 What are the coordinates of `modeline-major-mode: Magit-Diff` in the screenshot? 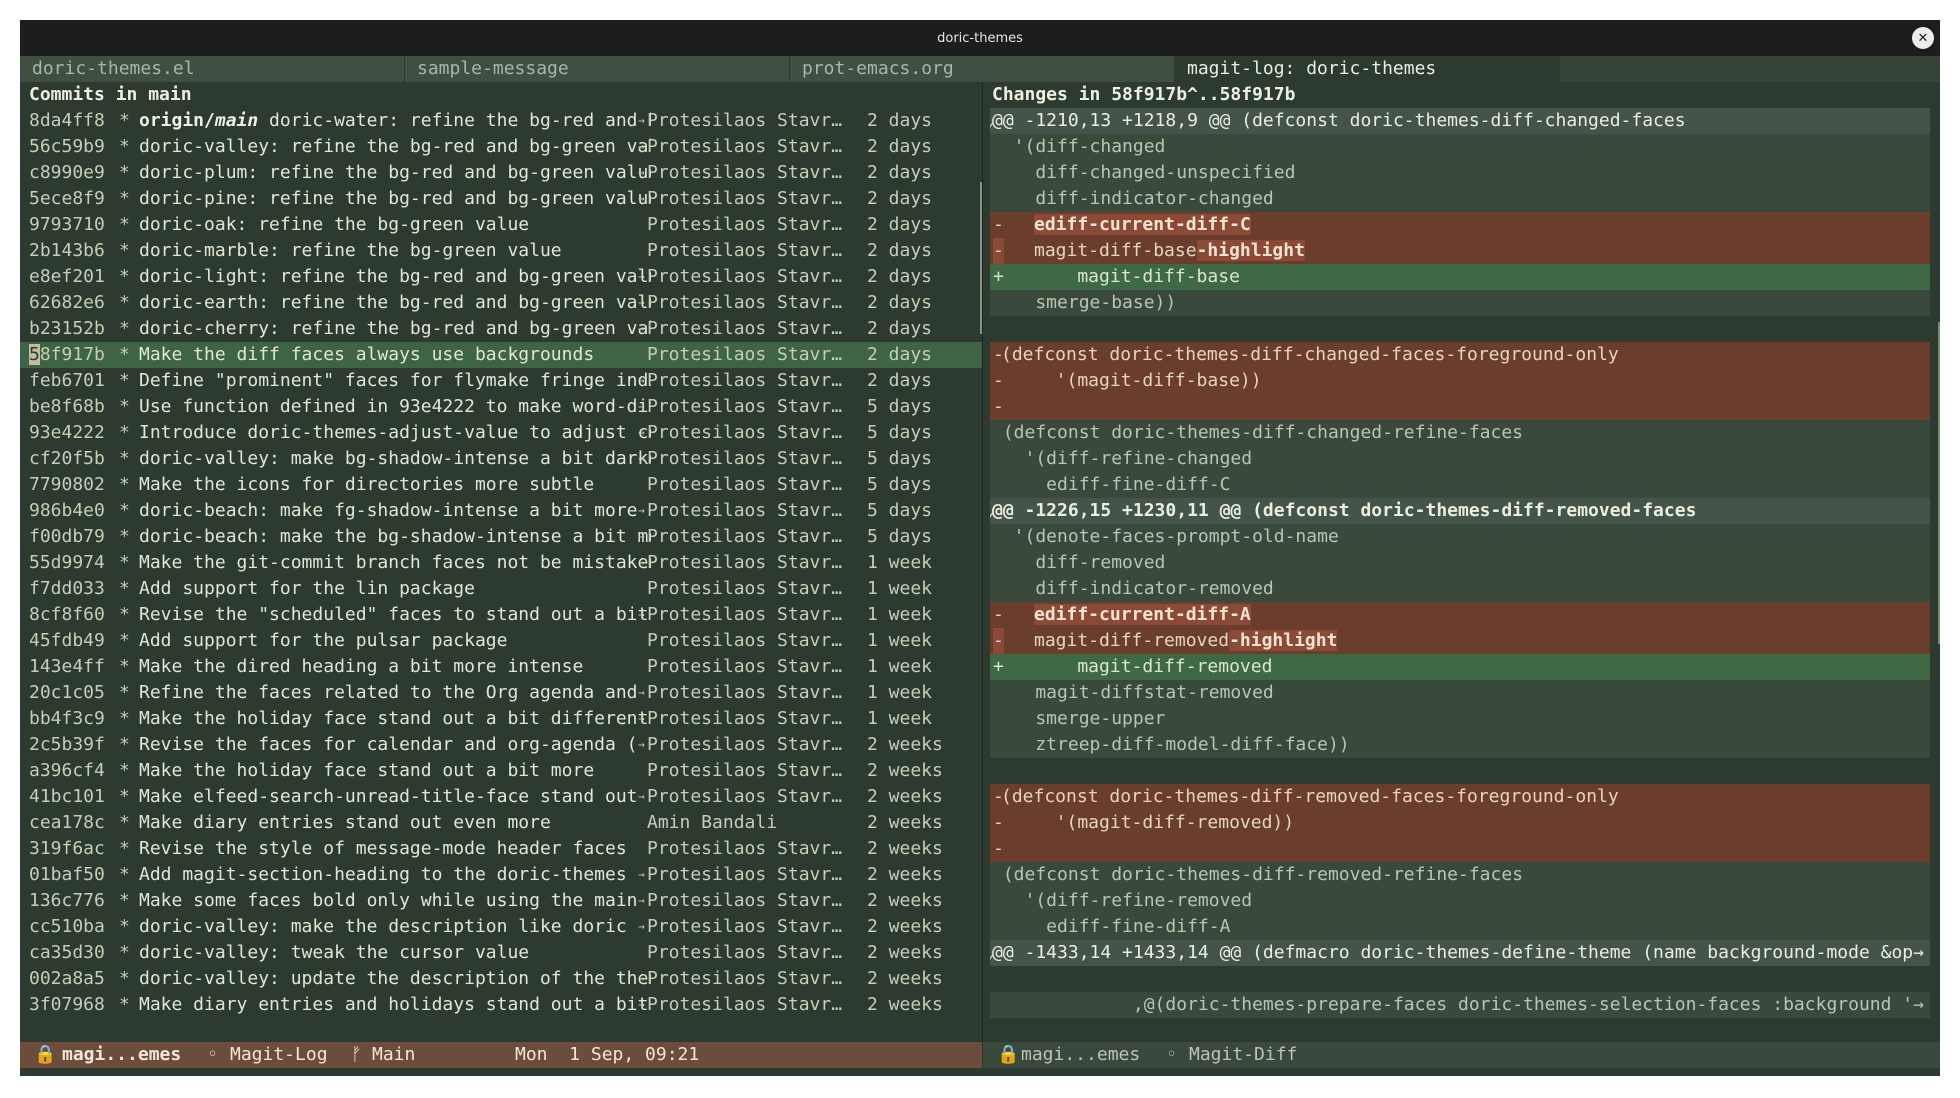 It's located at (1243, 1055).